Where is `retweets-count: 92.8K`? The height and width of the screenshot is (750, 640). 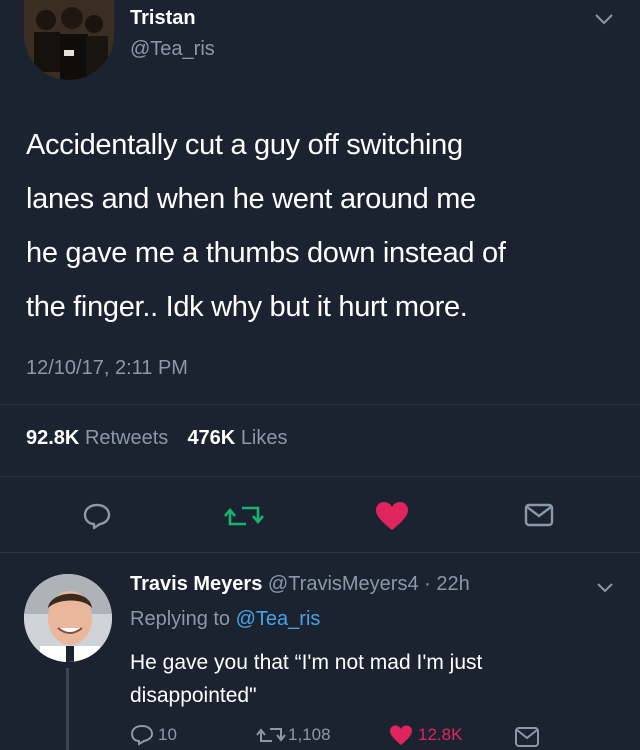 retweets-count: 92.8K is located at coordinates (52, 438).